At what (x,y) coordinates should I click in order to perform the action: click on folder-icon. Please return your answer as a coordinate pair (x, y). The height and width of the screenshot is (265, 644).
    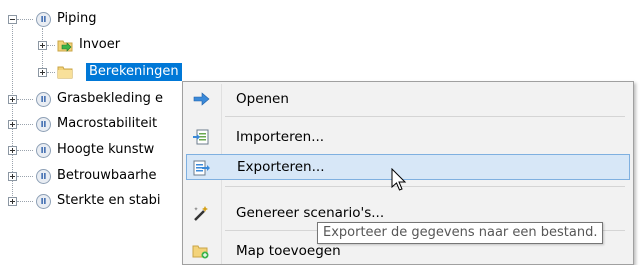
    Looking at the image, I should click on (65, 72).